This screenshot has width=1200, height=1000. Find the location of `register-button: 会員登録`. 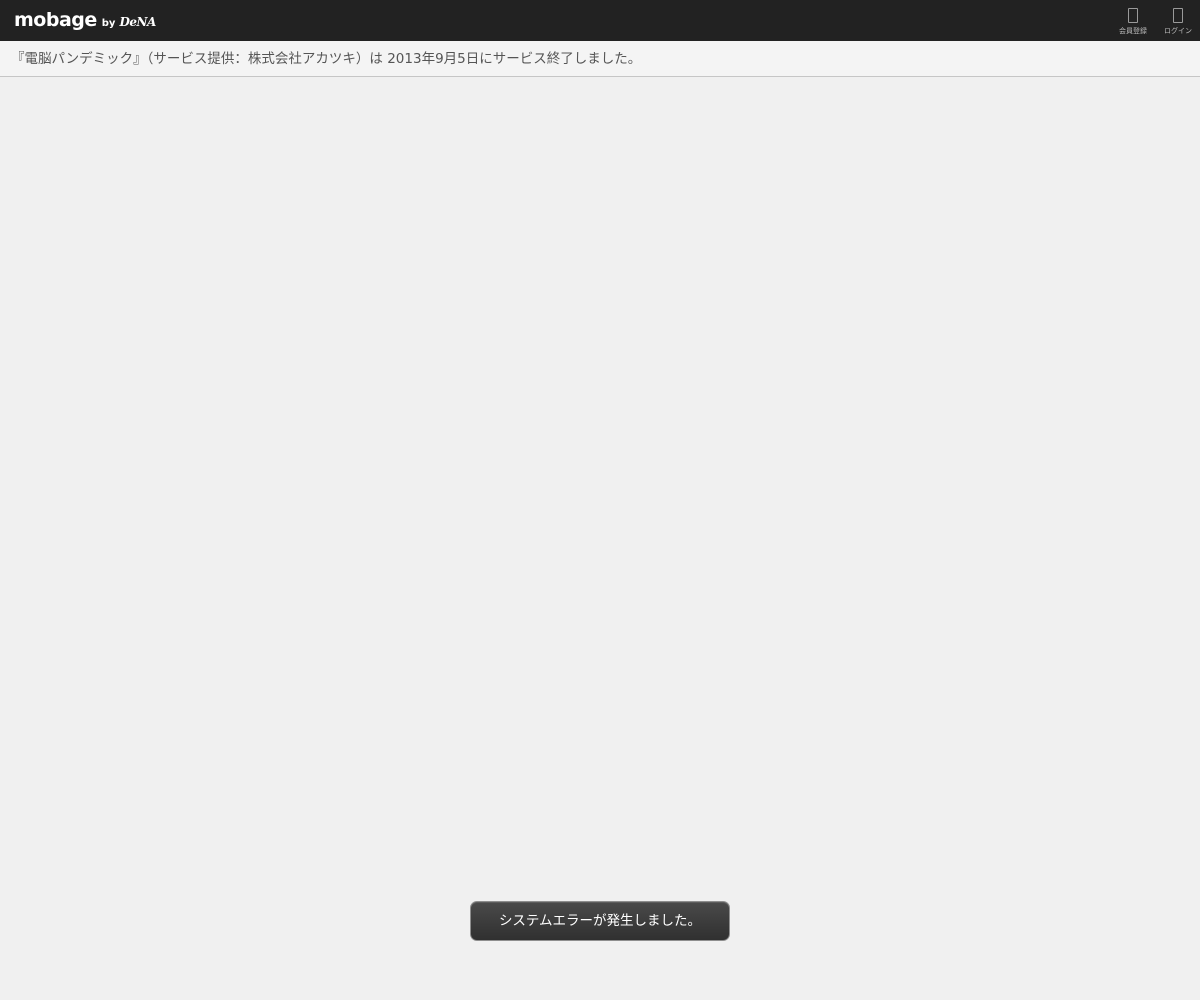

register-button: 会員登録 is located at coordinates (1133, 22).